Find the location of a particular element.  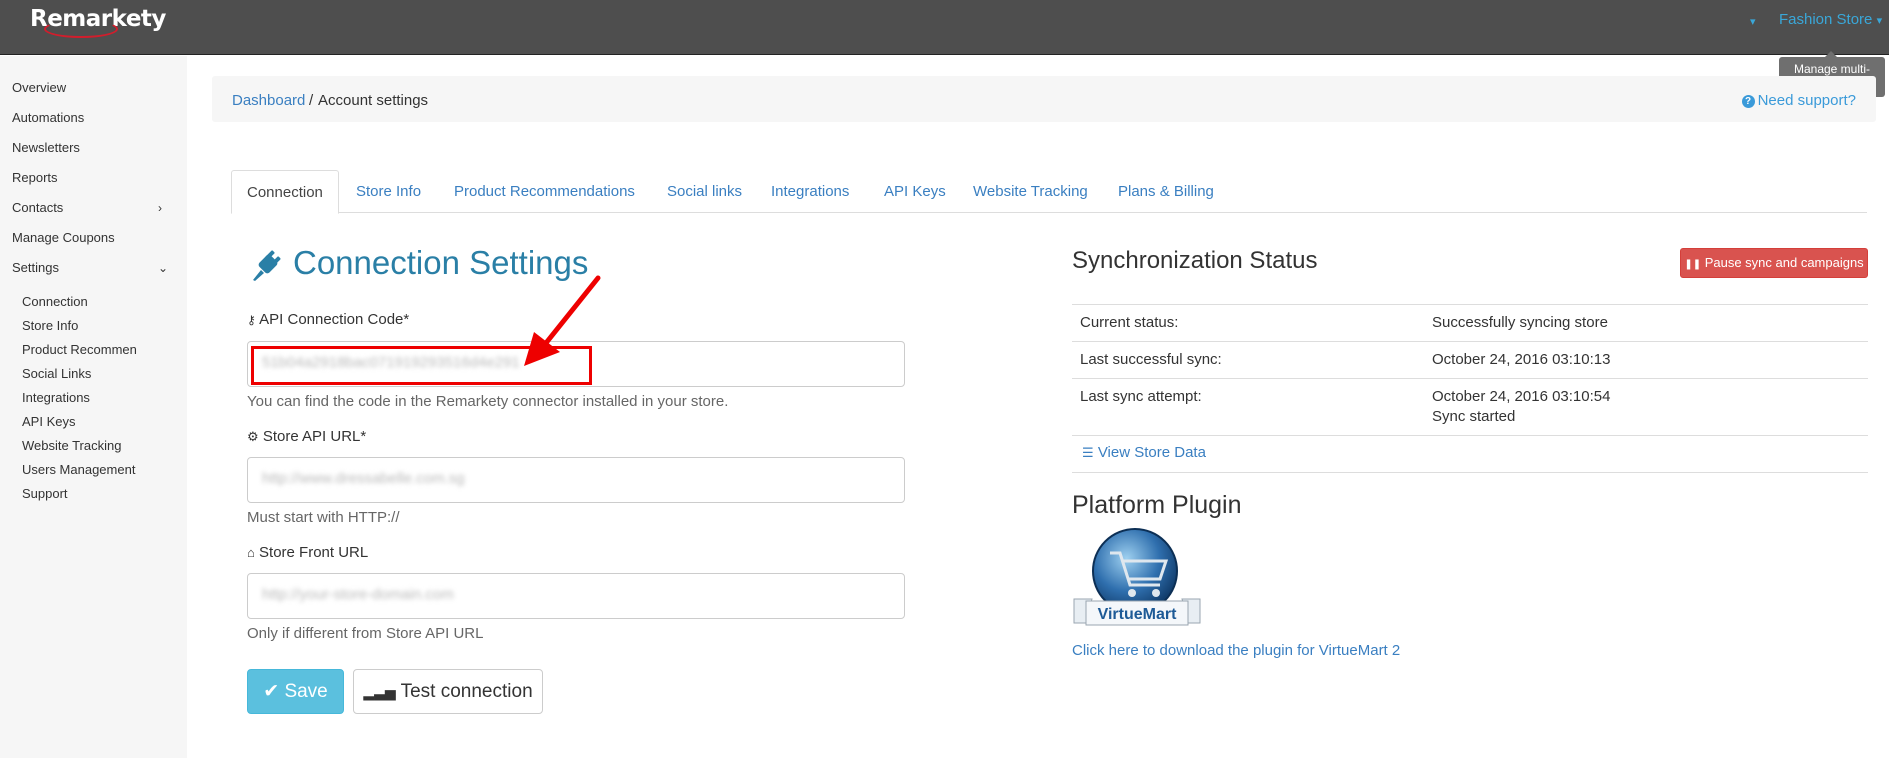

need-support-label: Need support? is located at coordinates (1806, 100).